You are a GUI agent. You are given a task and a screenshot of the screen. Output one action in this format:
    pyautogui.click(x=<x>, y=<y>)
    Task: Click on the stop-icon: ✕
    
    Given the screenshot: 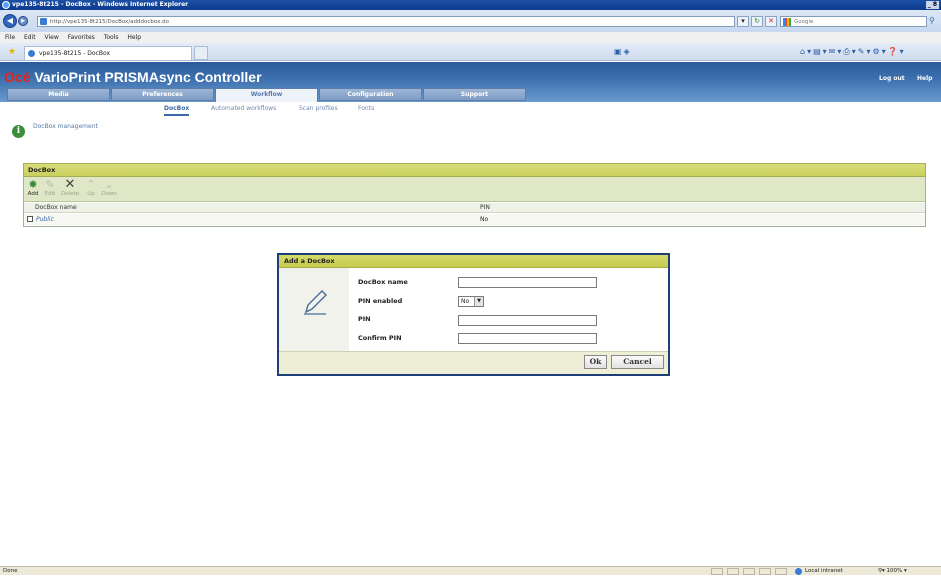 What is the action you would take?
    pyautogui.click(x=771, y=21)
    